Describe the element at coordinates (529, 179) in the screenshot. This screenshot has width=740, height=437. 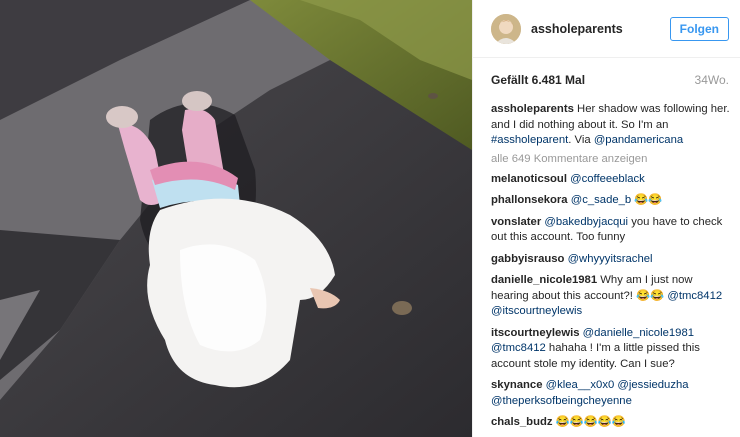
I see `comment-username: melanoticsoul` at that location.